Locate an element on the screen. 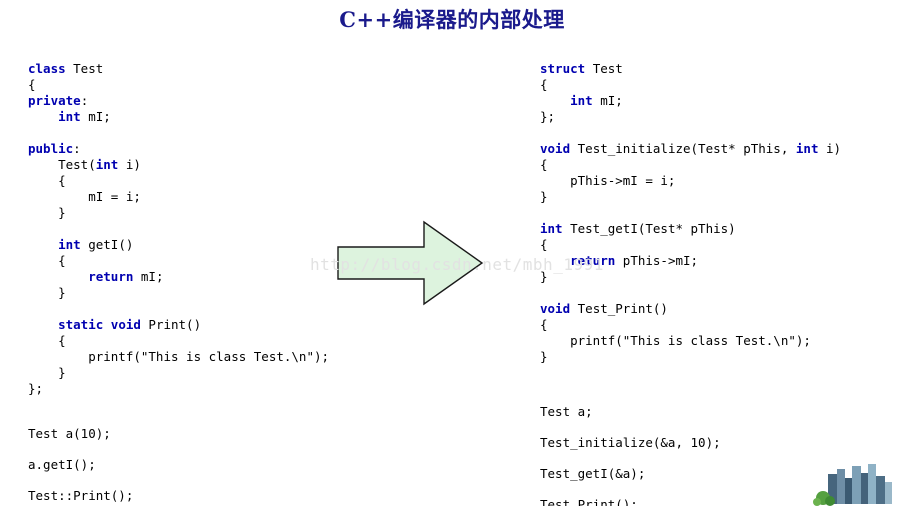 Image resolution: width=904 pixels, height=506 pixels. code-keyword: static void is located at coordinates (103, 324).